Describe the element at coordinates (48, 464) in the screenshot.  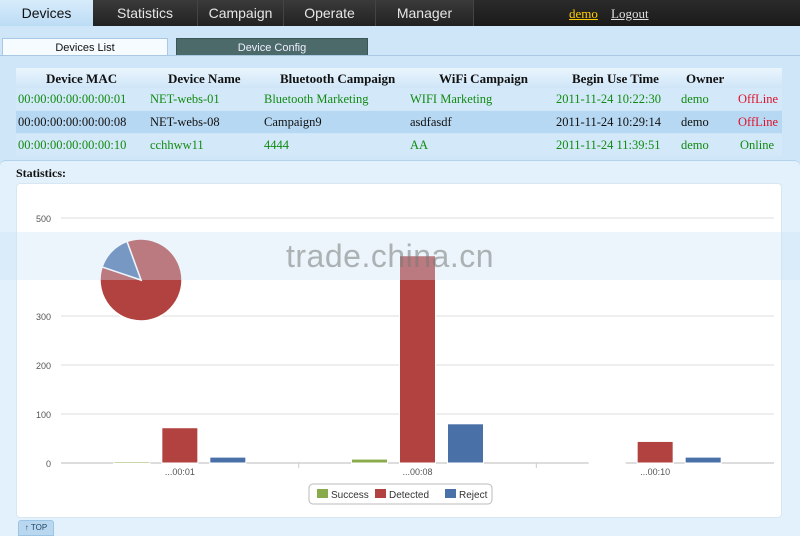
I see `y-tick-label: 0` at that location.